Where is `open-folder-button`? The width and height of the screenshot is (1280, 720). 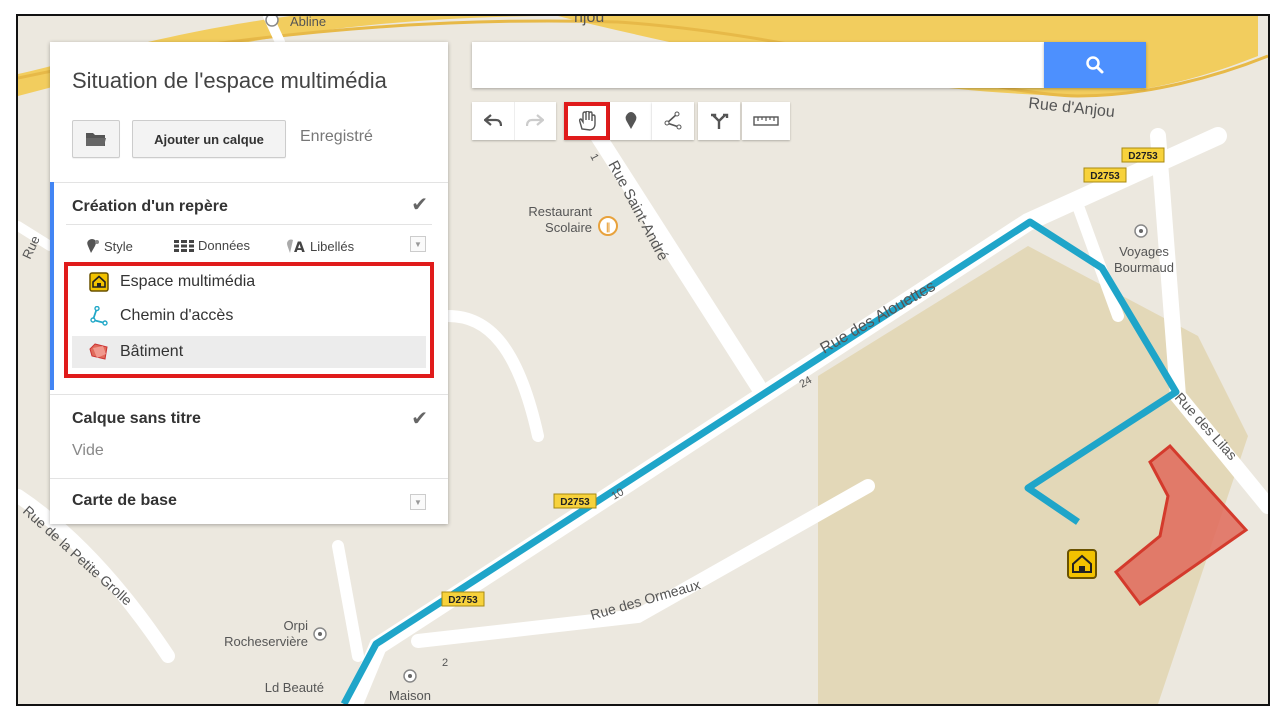 open-folder-button is located at coordinates (96, 139).